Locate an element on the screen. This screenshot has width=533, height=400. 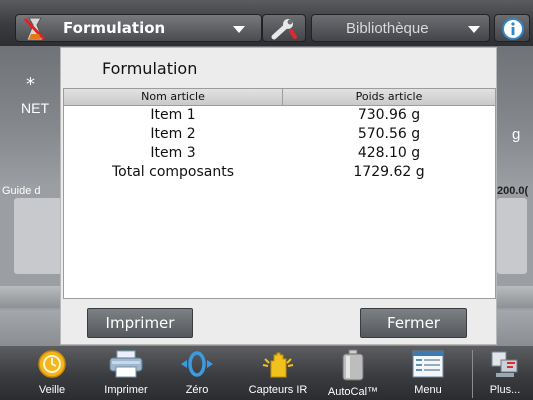
item-name: Item 3 is located at coordinates (173, 153).